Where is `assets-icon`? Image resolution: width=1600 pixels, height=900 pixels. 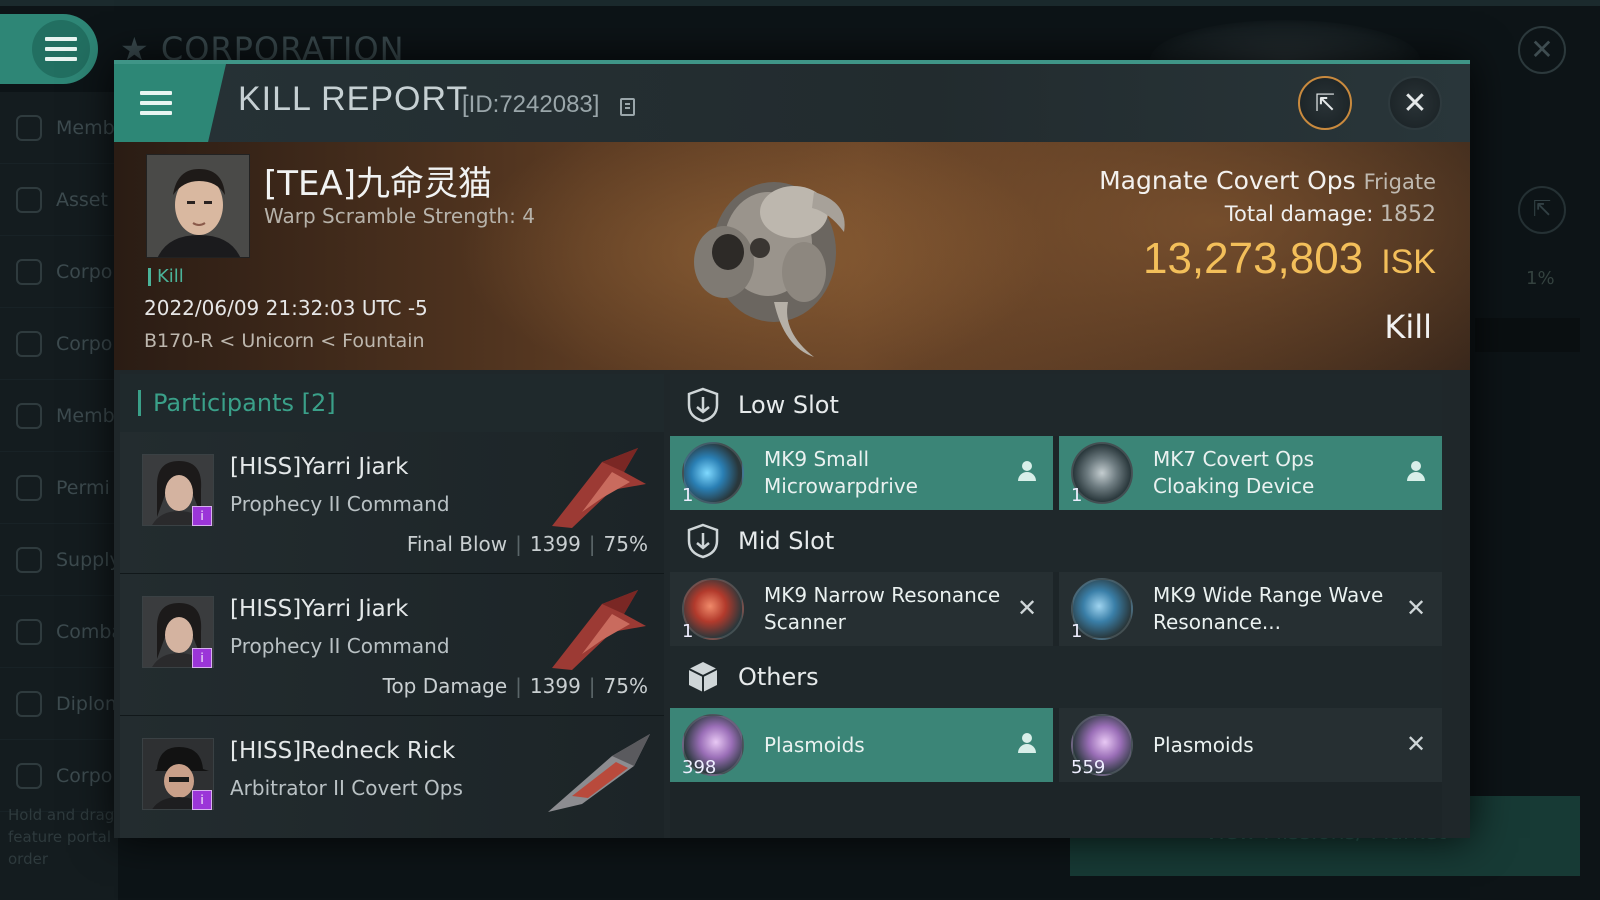
assets-icon is located at coordinates (29, 199).